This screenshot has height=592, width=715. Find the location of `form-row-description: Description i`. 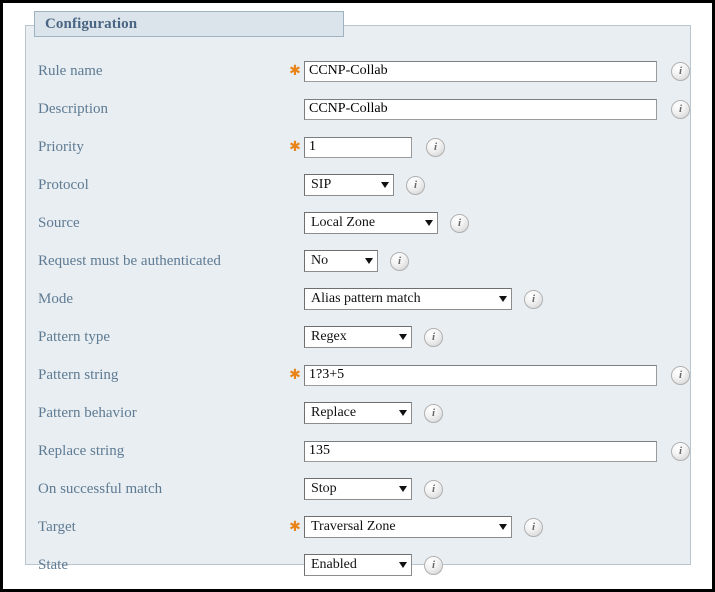

form-row-description: Description i is located at coordinates (358, 109).